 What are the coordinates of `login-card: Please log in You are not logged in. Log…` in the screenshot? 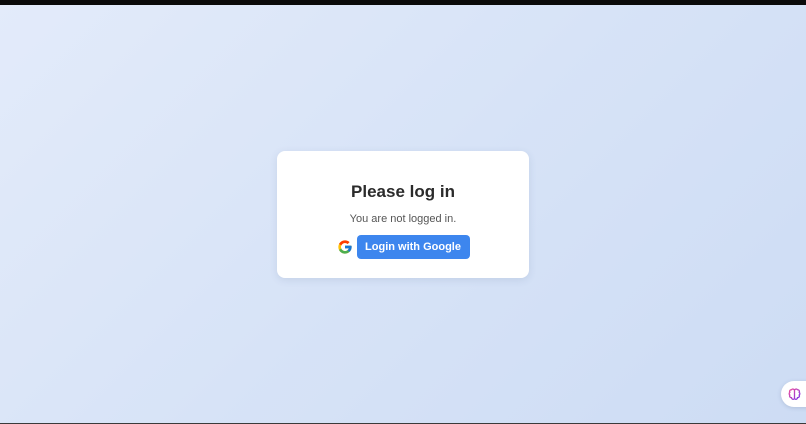 It's located at (403, 214).